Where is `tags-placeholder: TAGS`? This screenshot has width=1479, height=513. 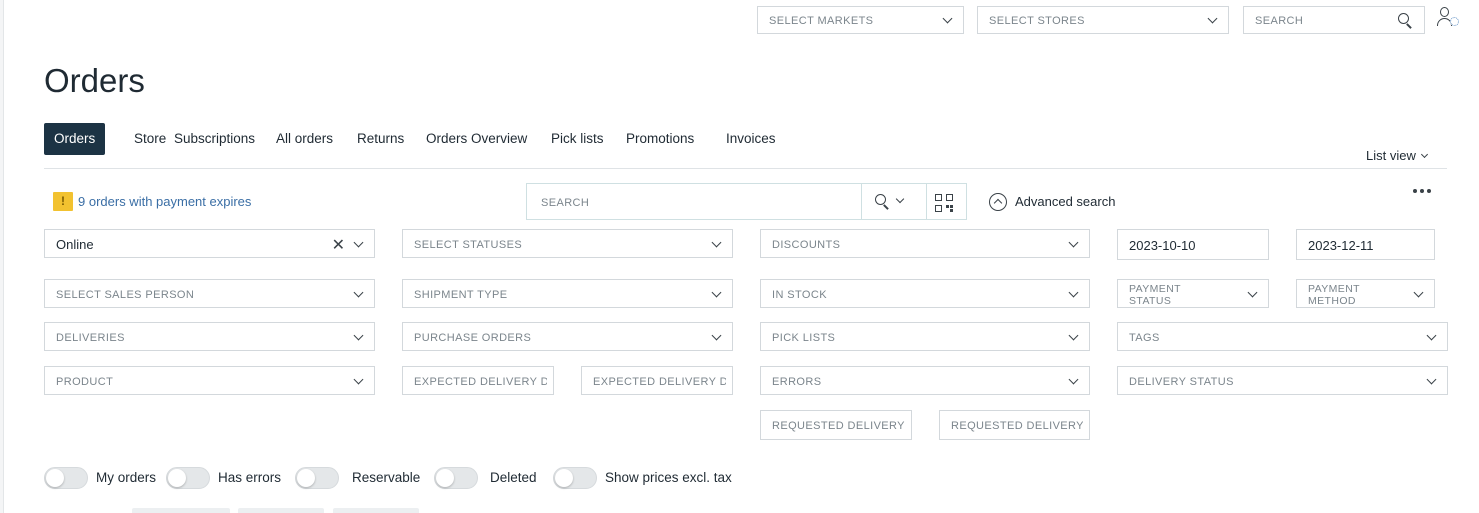 tags-placeholder: TAGS is located at coordinates (1144, 338).